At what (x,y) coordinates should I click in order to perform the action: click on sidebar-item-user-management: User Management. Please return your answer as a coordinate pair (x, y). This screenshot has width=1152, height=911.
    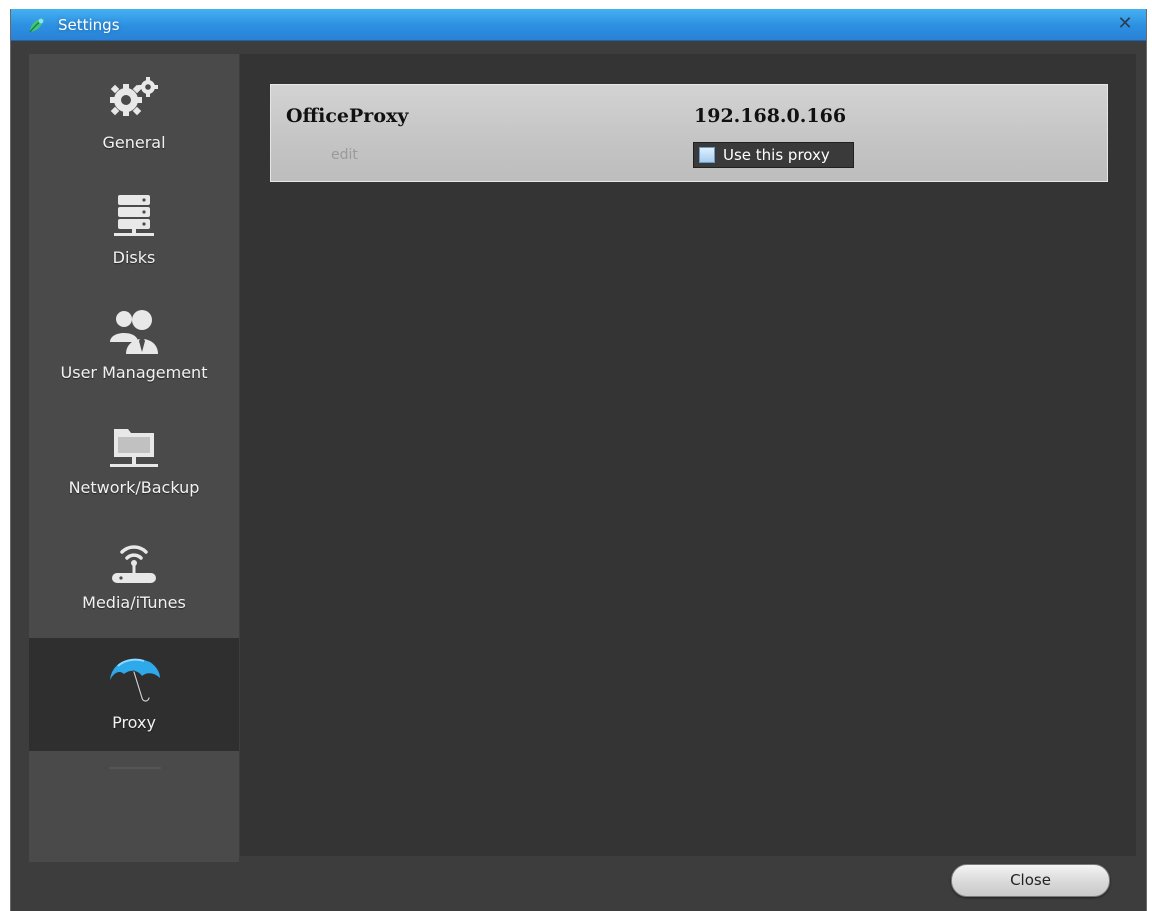
    Looking at the image, I should click on (134, 341).